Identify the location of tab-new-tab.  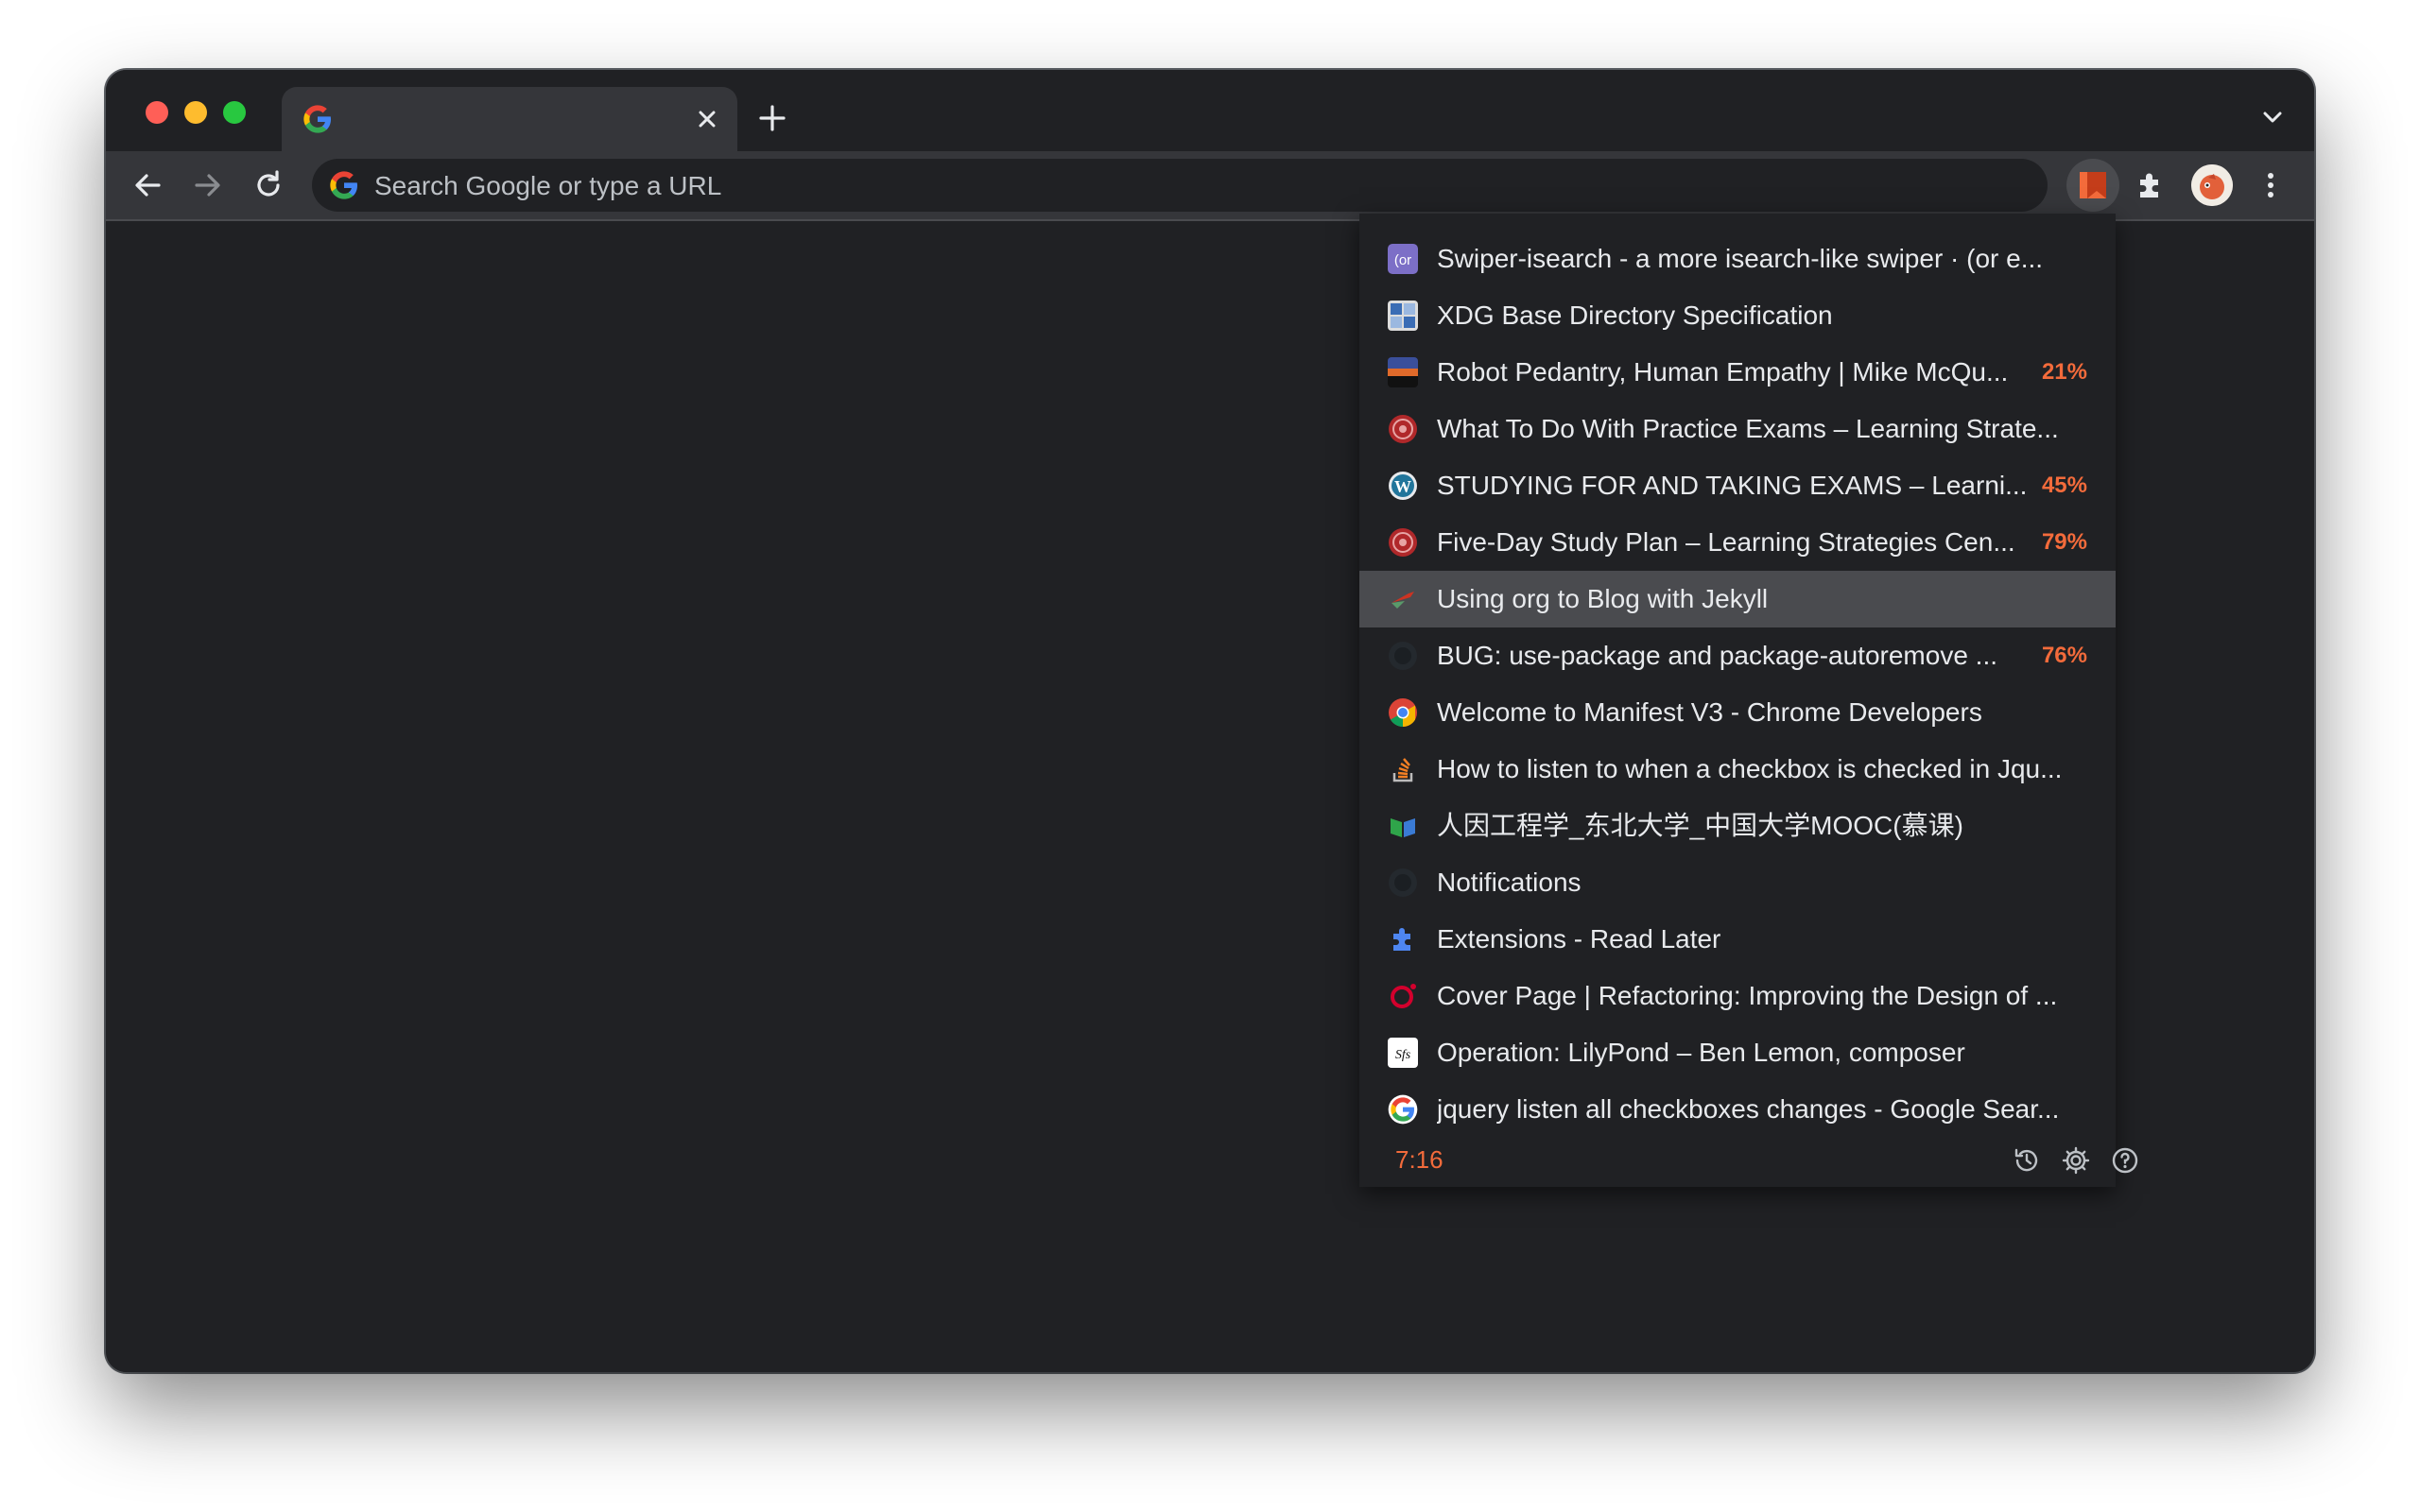
(509, 119).